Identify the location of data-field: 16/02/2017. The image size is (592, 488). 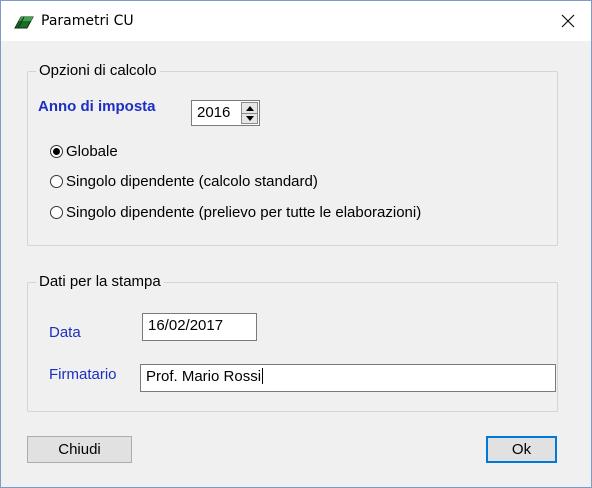
(199, 327).